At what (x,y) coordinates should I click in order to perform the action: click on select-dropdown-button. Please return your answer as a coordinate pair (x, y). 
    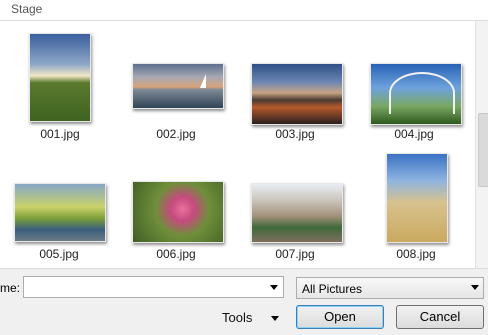
    Looking at the image, I should click on (475, 288).